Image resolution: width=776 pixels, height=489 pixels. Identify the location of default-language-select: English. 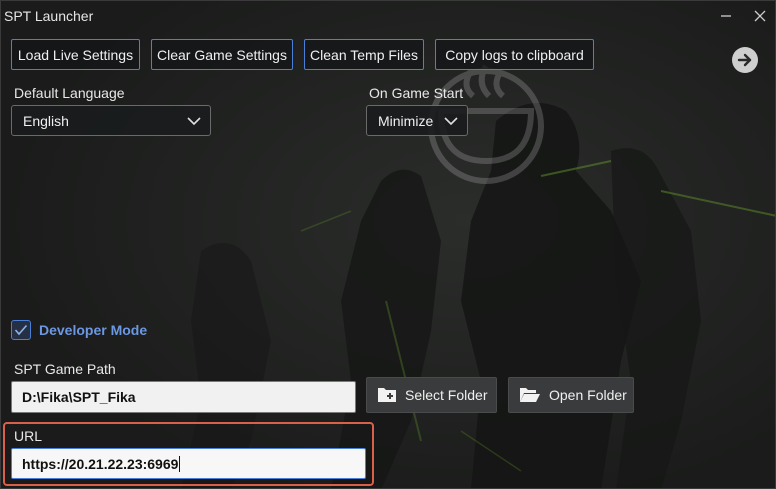
(111, 120).